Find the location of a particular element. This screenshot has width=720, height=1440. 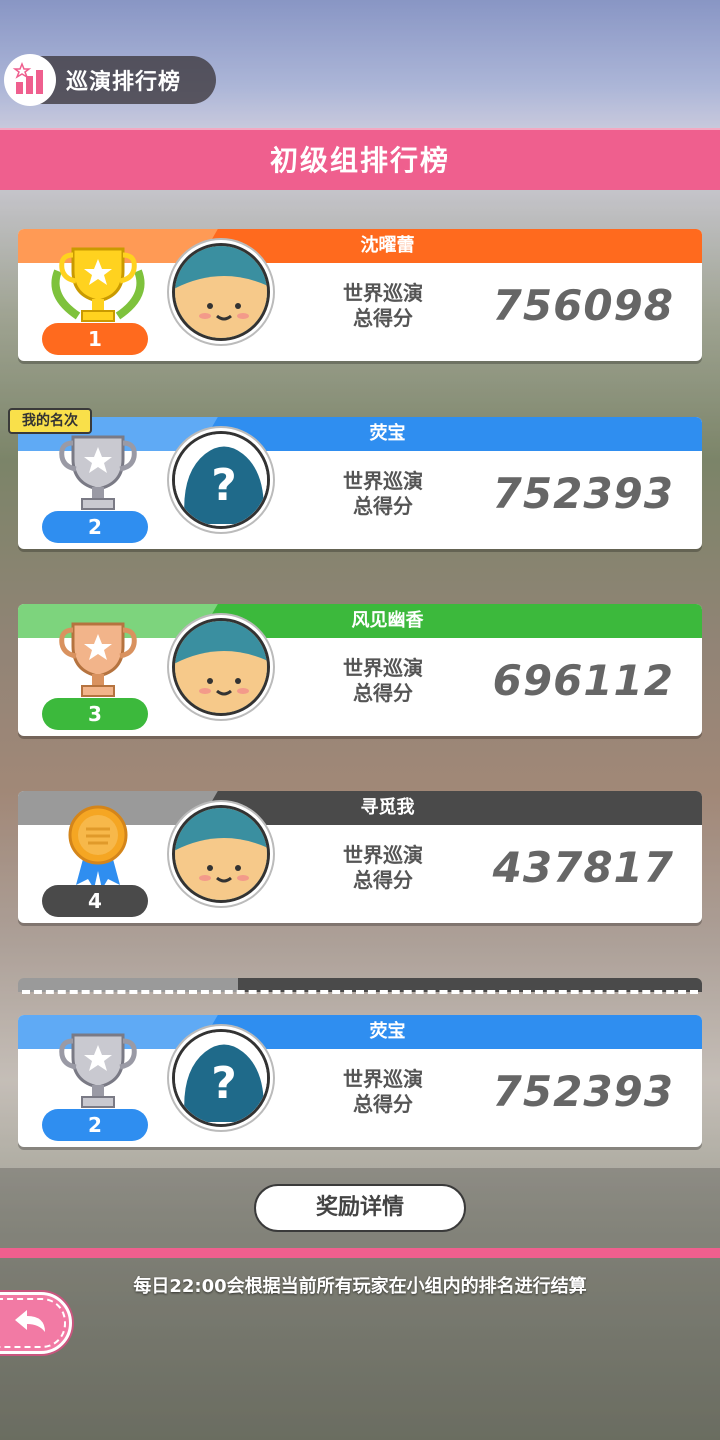

back-arrow-icon is located at coordinates (30, 1321).